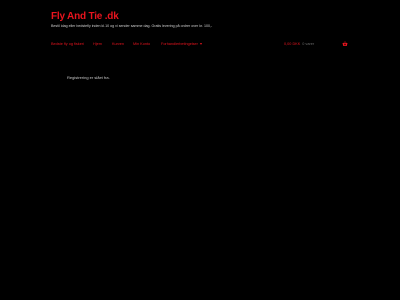 The height and width of the screenshot is (300, 400). I want to click on chevron-down-icon: ▾, so click(200, 44).